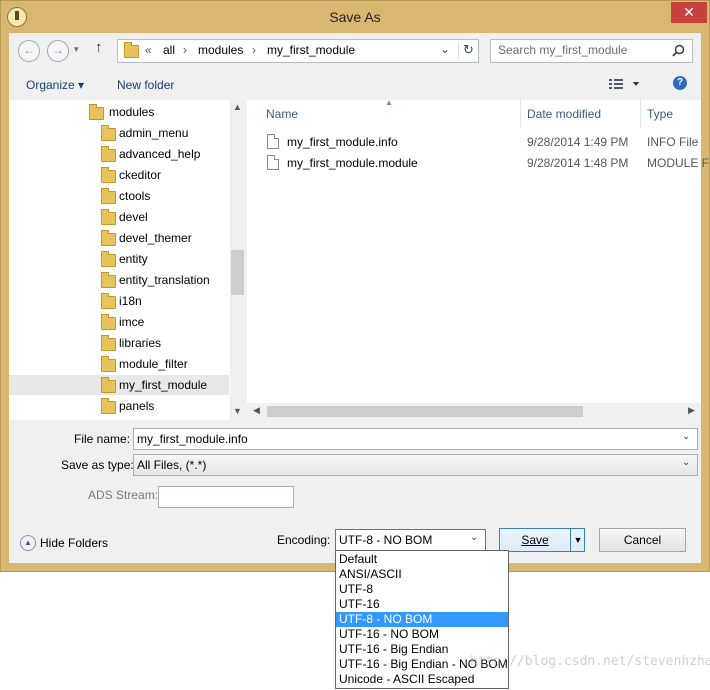  What do you see at coordinates (562, 50) in the screenshot?
I see `search-input: Search my_first_module` at bounding box center [562, 50].